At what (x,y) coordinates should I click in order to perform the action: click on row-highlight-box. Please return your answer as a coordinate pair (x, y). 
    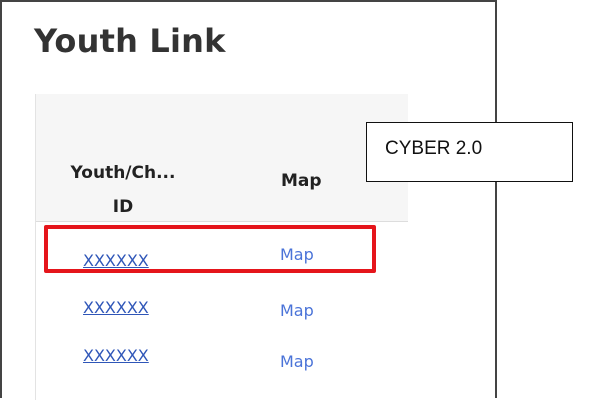
    Looking at the image, I should click on (210, 249).